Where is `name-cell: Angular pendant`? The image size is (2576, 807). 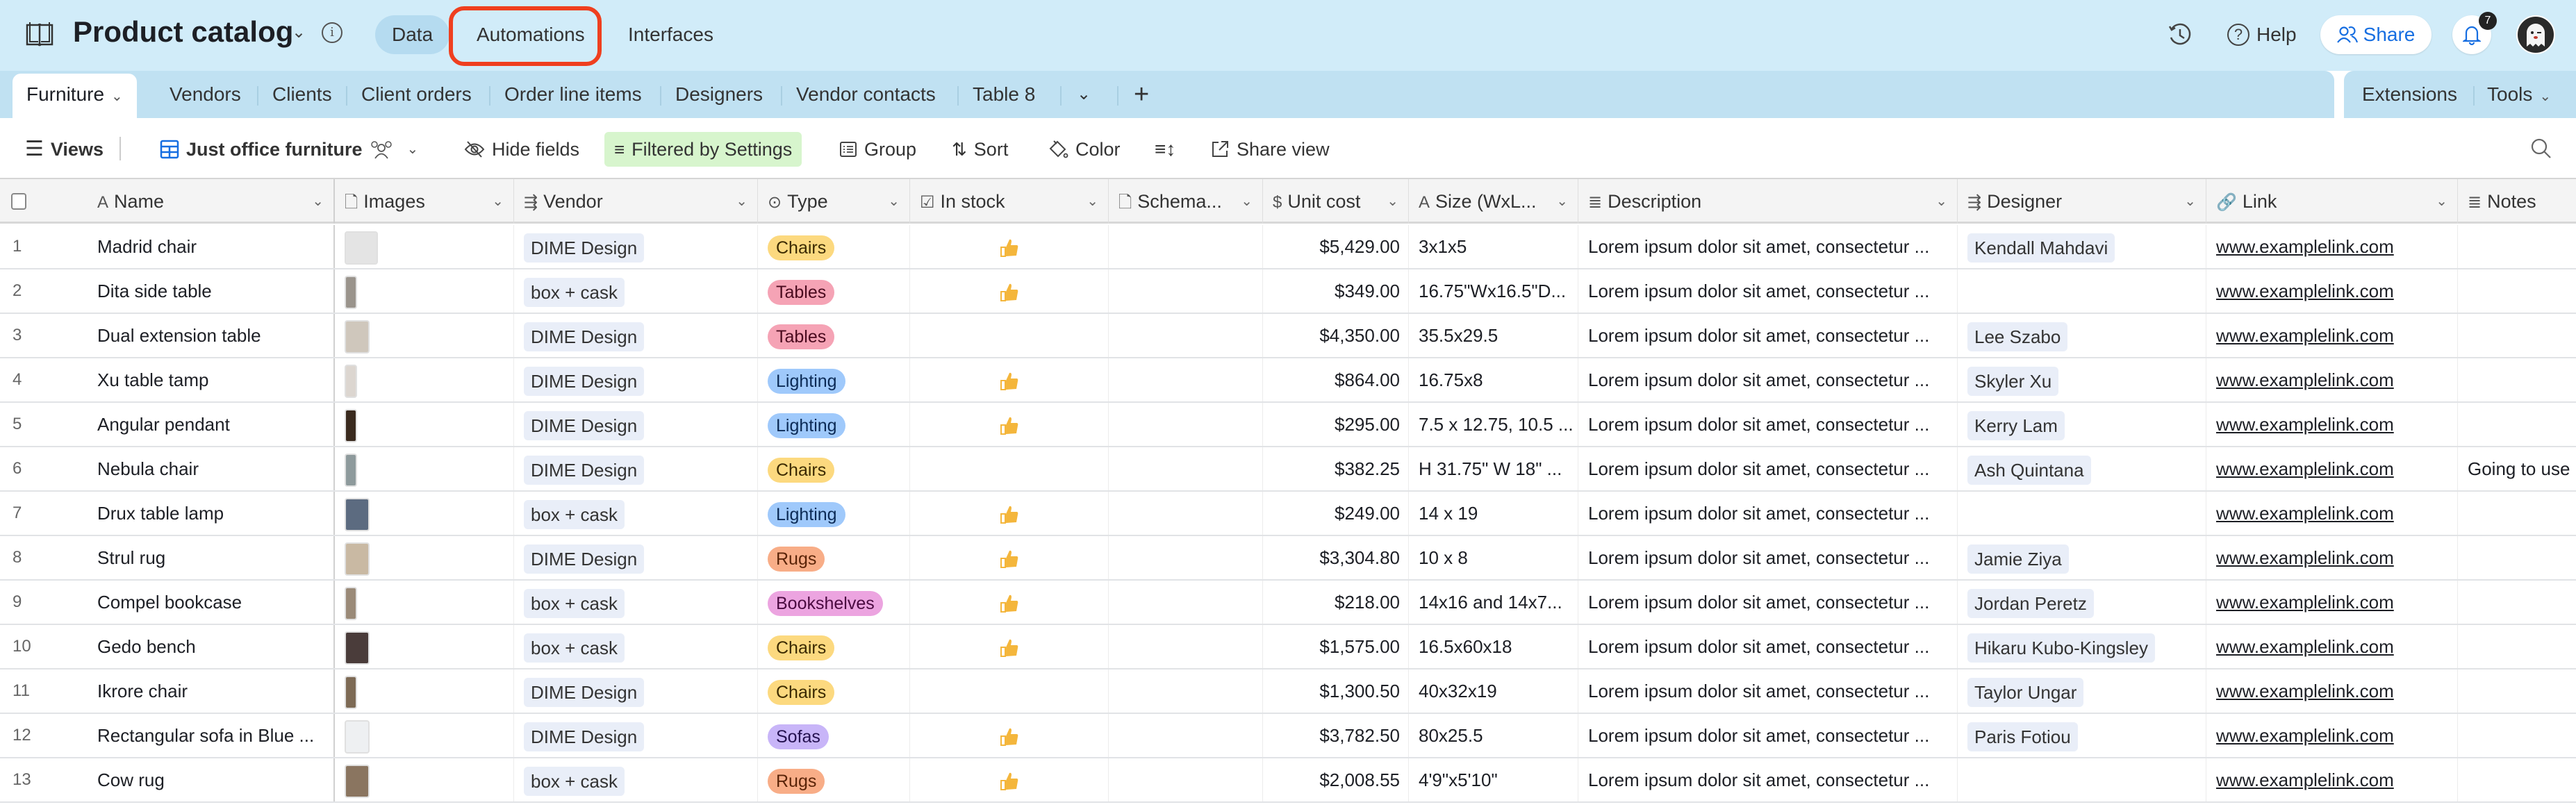 name-cell: Angular pendant is located at coordinates (212, 424).